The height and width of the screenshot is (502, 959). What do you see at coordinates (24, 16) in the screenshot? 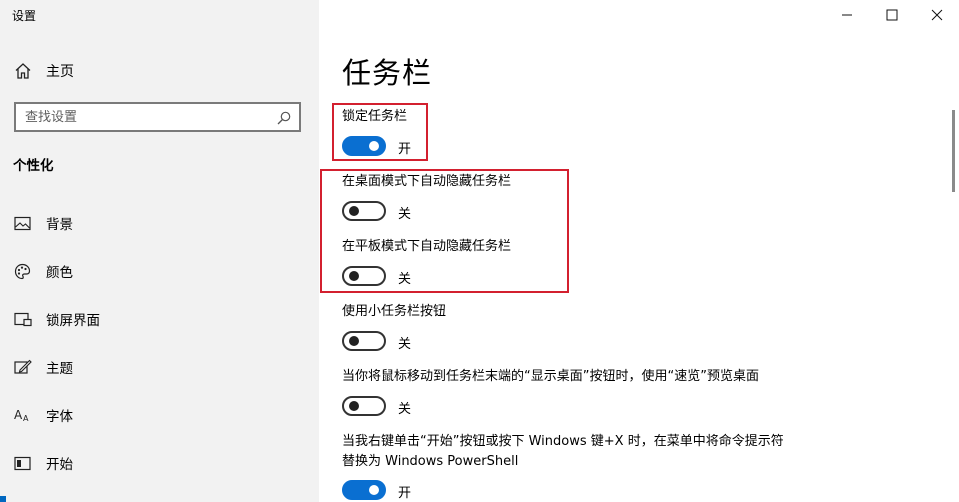
I see `window-title: 设置` at bounding box center [24, 16].